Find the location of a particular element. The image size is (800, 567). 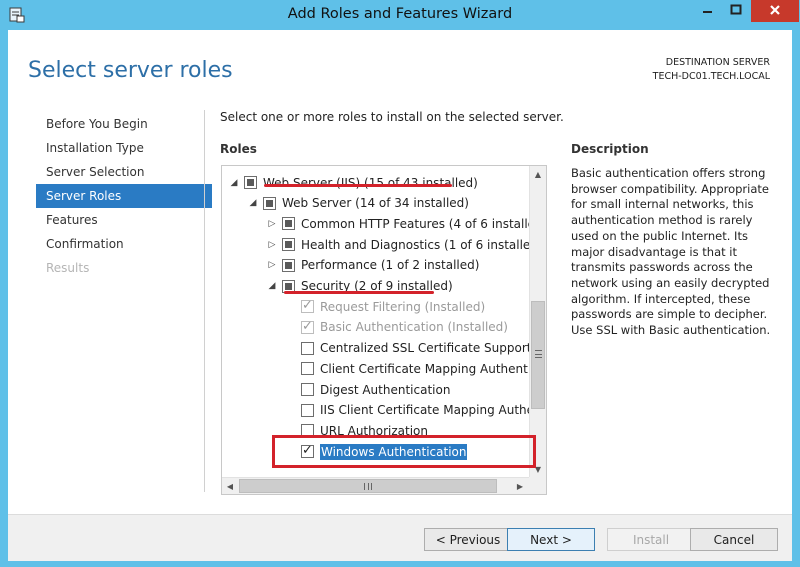

tree-row-label: Web Server (14 of 34 installed) is located at coordinates (375, 203).